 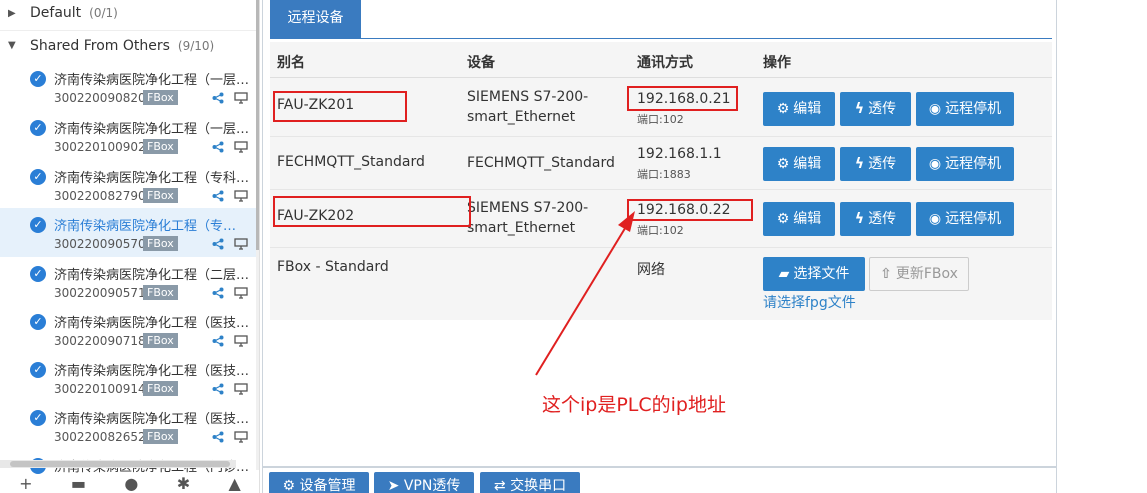 I want to click on home-icon: ▲, so click(x=234, y=484).